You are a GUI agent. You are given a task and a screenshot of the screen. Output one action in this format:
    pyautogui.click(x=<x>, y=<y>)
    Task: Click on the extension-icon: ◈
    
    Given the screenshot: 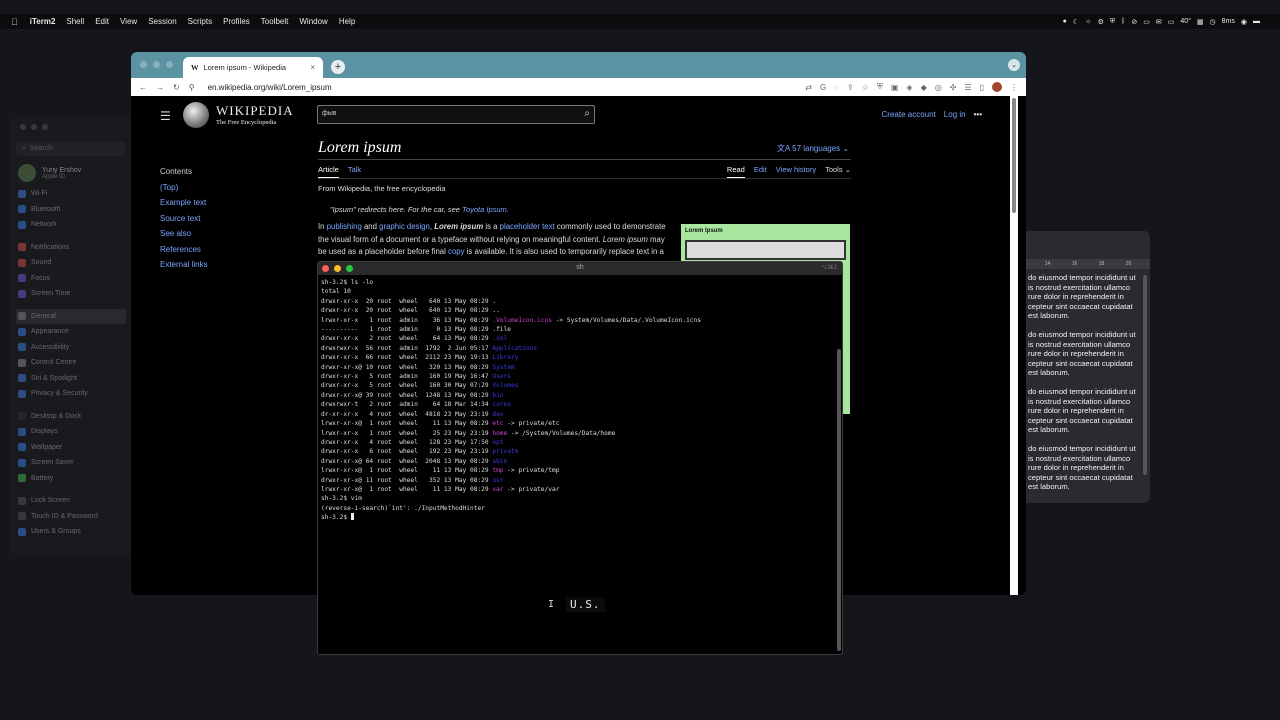 What is the action you would take?
    pyautogui.click(x=909, y=87)
    